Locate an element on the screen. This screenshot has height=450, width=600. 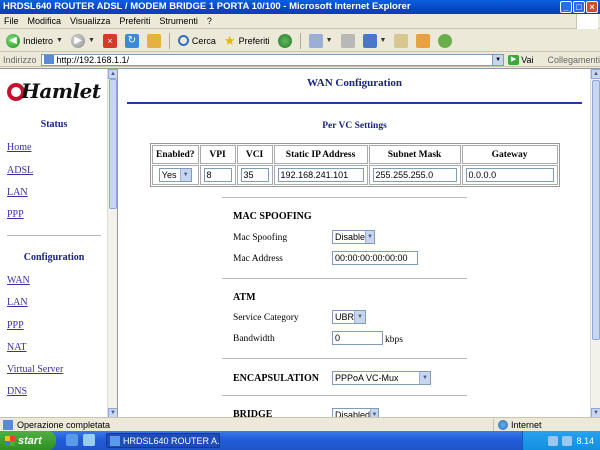
printer-icon is located at coordinates (347, 40).